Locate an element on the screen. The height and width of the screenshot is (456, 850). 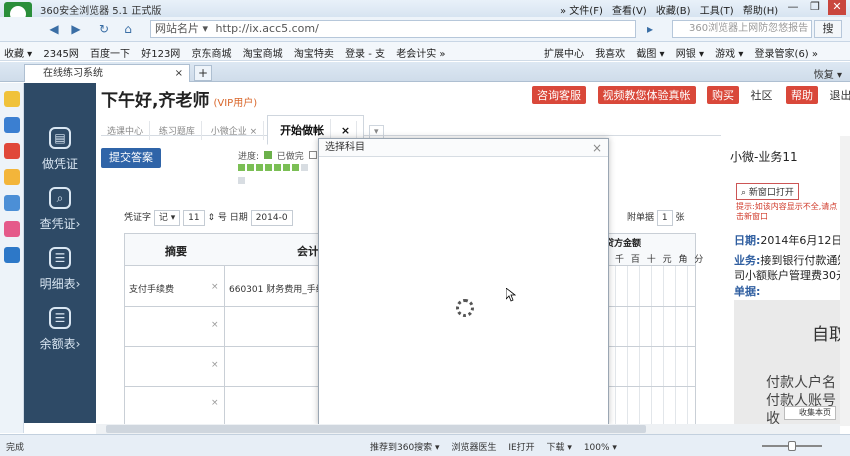
likes-button: 我喜欢 is located at coordinates (610, 52).